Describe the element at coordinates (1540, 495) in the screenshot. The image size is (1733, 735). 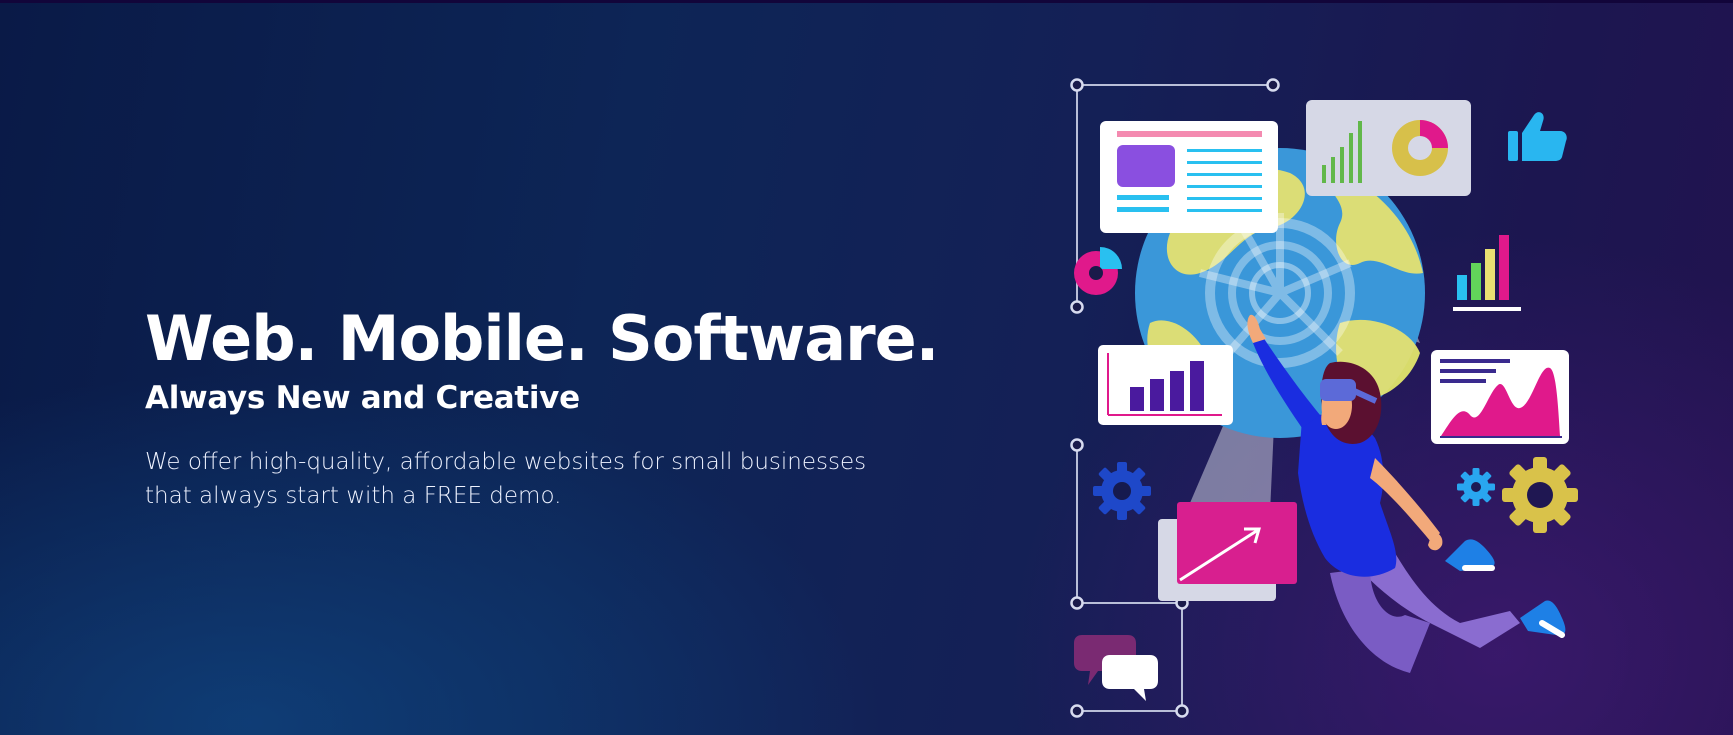
I see `large-gear-icon` at that location.